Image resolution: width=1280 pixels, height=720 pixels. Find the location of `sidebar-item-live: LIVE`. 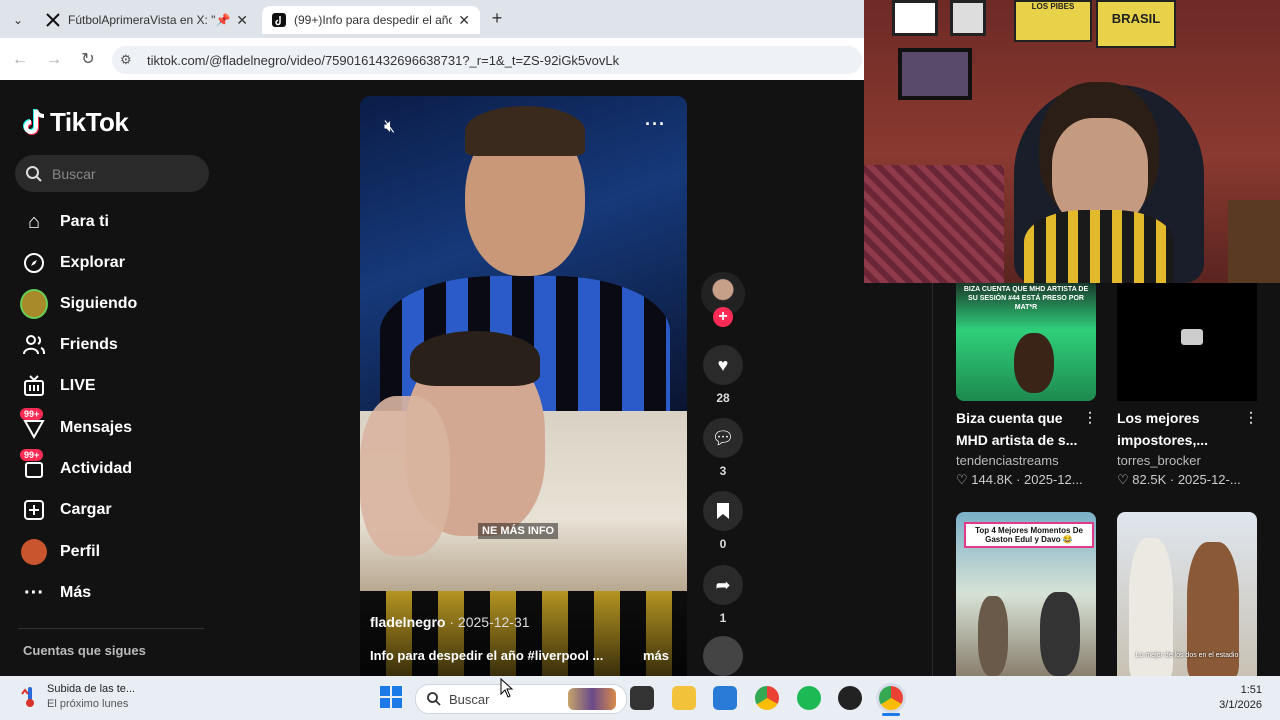

sidebar-item-live: LIVE is located at coordinates (58, 386).